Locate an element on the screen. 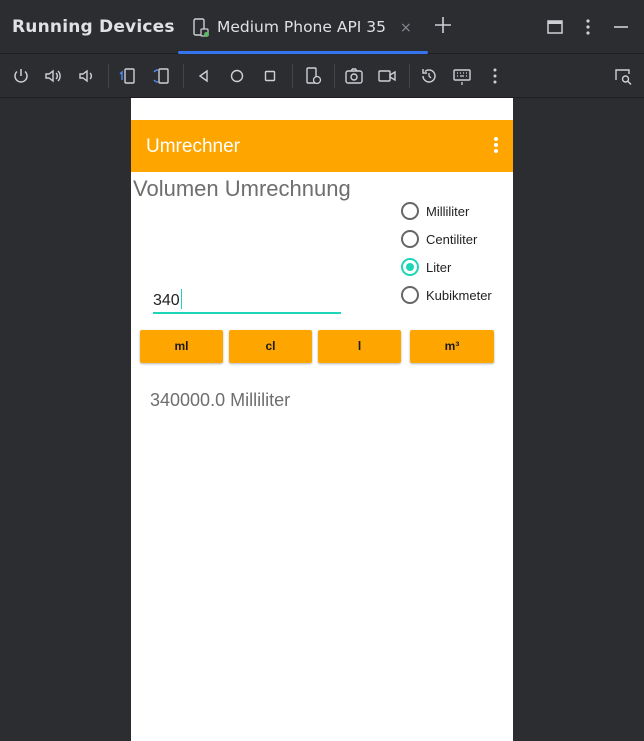 This screenshot has width=644, height=741. volume-down-icon is located at coordinates (86, 76).